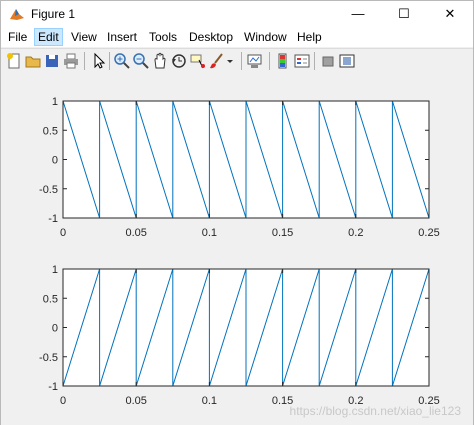 This screenshot has width=474, height=425. Describe the element at coordinates (84, 37) in the screenshot. I see `menu-view: View` at that location.